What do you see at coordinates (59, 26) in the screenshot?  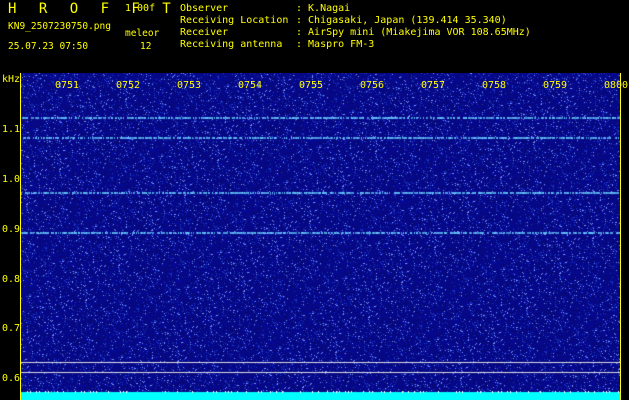 I see `filename-label: KN9_2507230750.png` at bounding box center [59, 26].